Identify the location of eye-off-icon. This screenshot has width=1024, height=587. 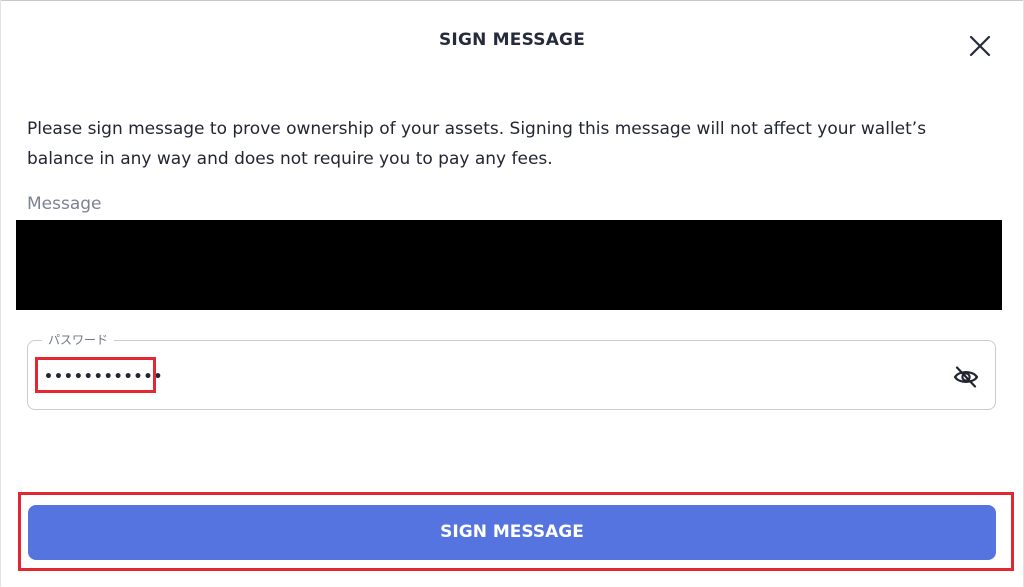
(966, 377).